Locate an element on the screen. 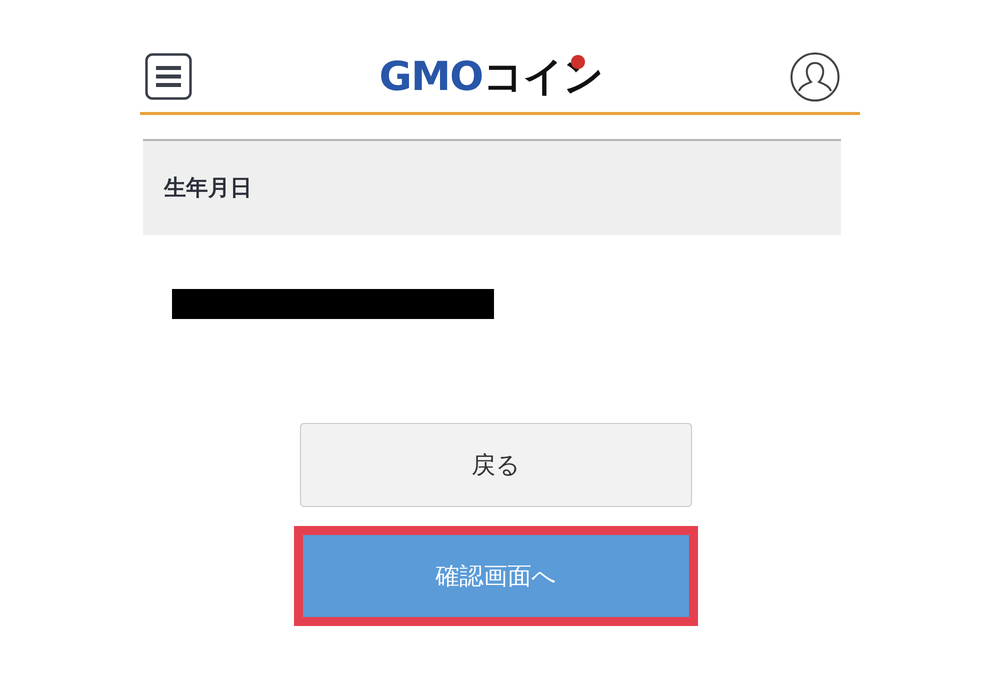 The image size is (1000, 695). back-button: 戻る is located at coordinates (496, 465).